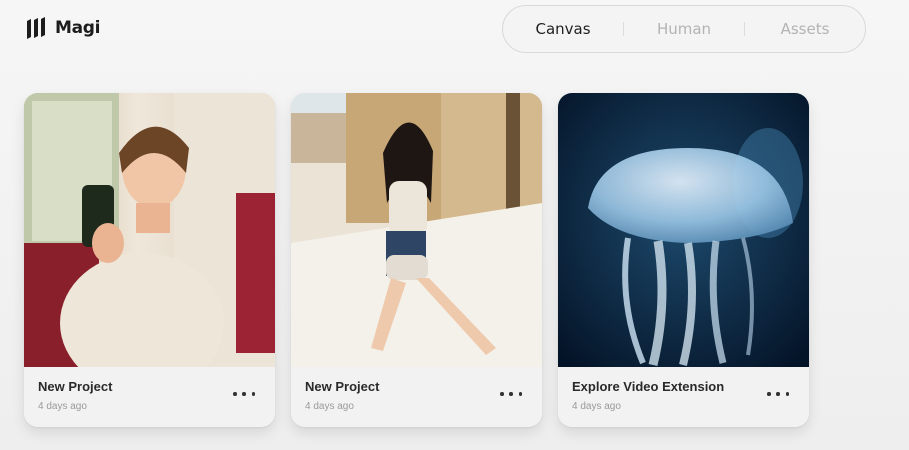  What do you see at coordinates (648, 386) in the screenshot?
I see `project-title: Explore Video Extension` at bounding box center [648, 386].